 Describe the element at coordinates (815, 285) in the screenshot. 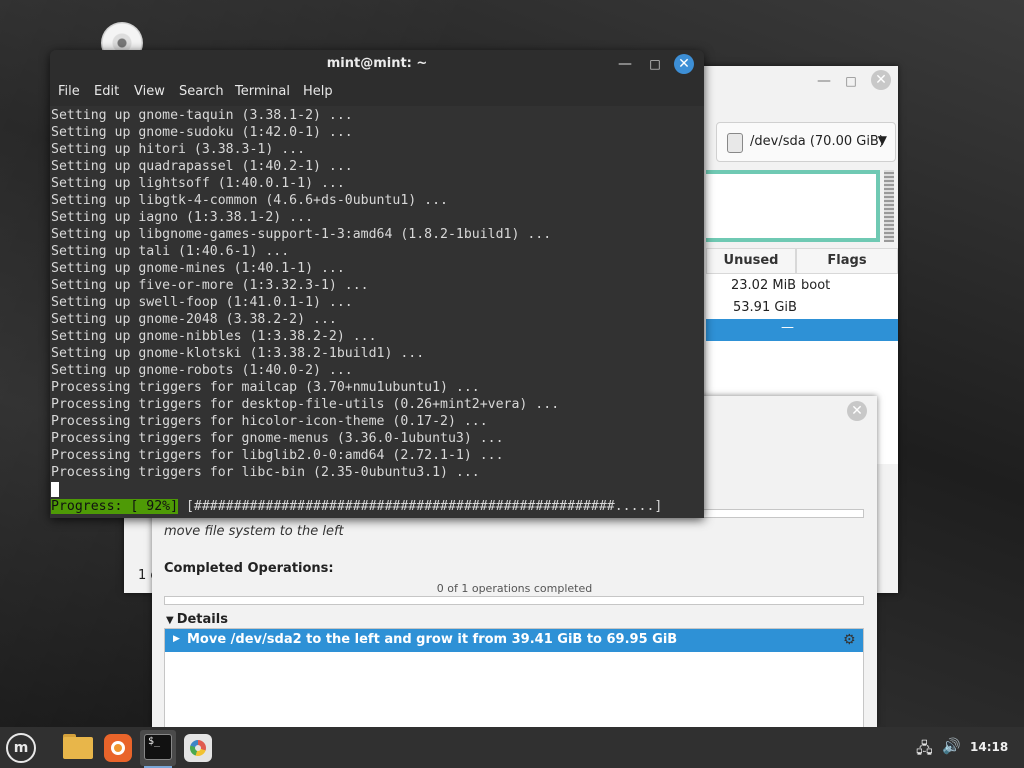

I see `table-cell-flags: boot` at that location.